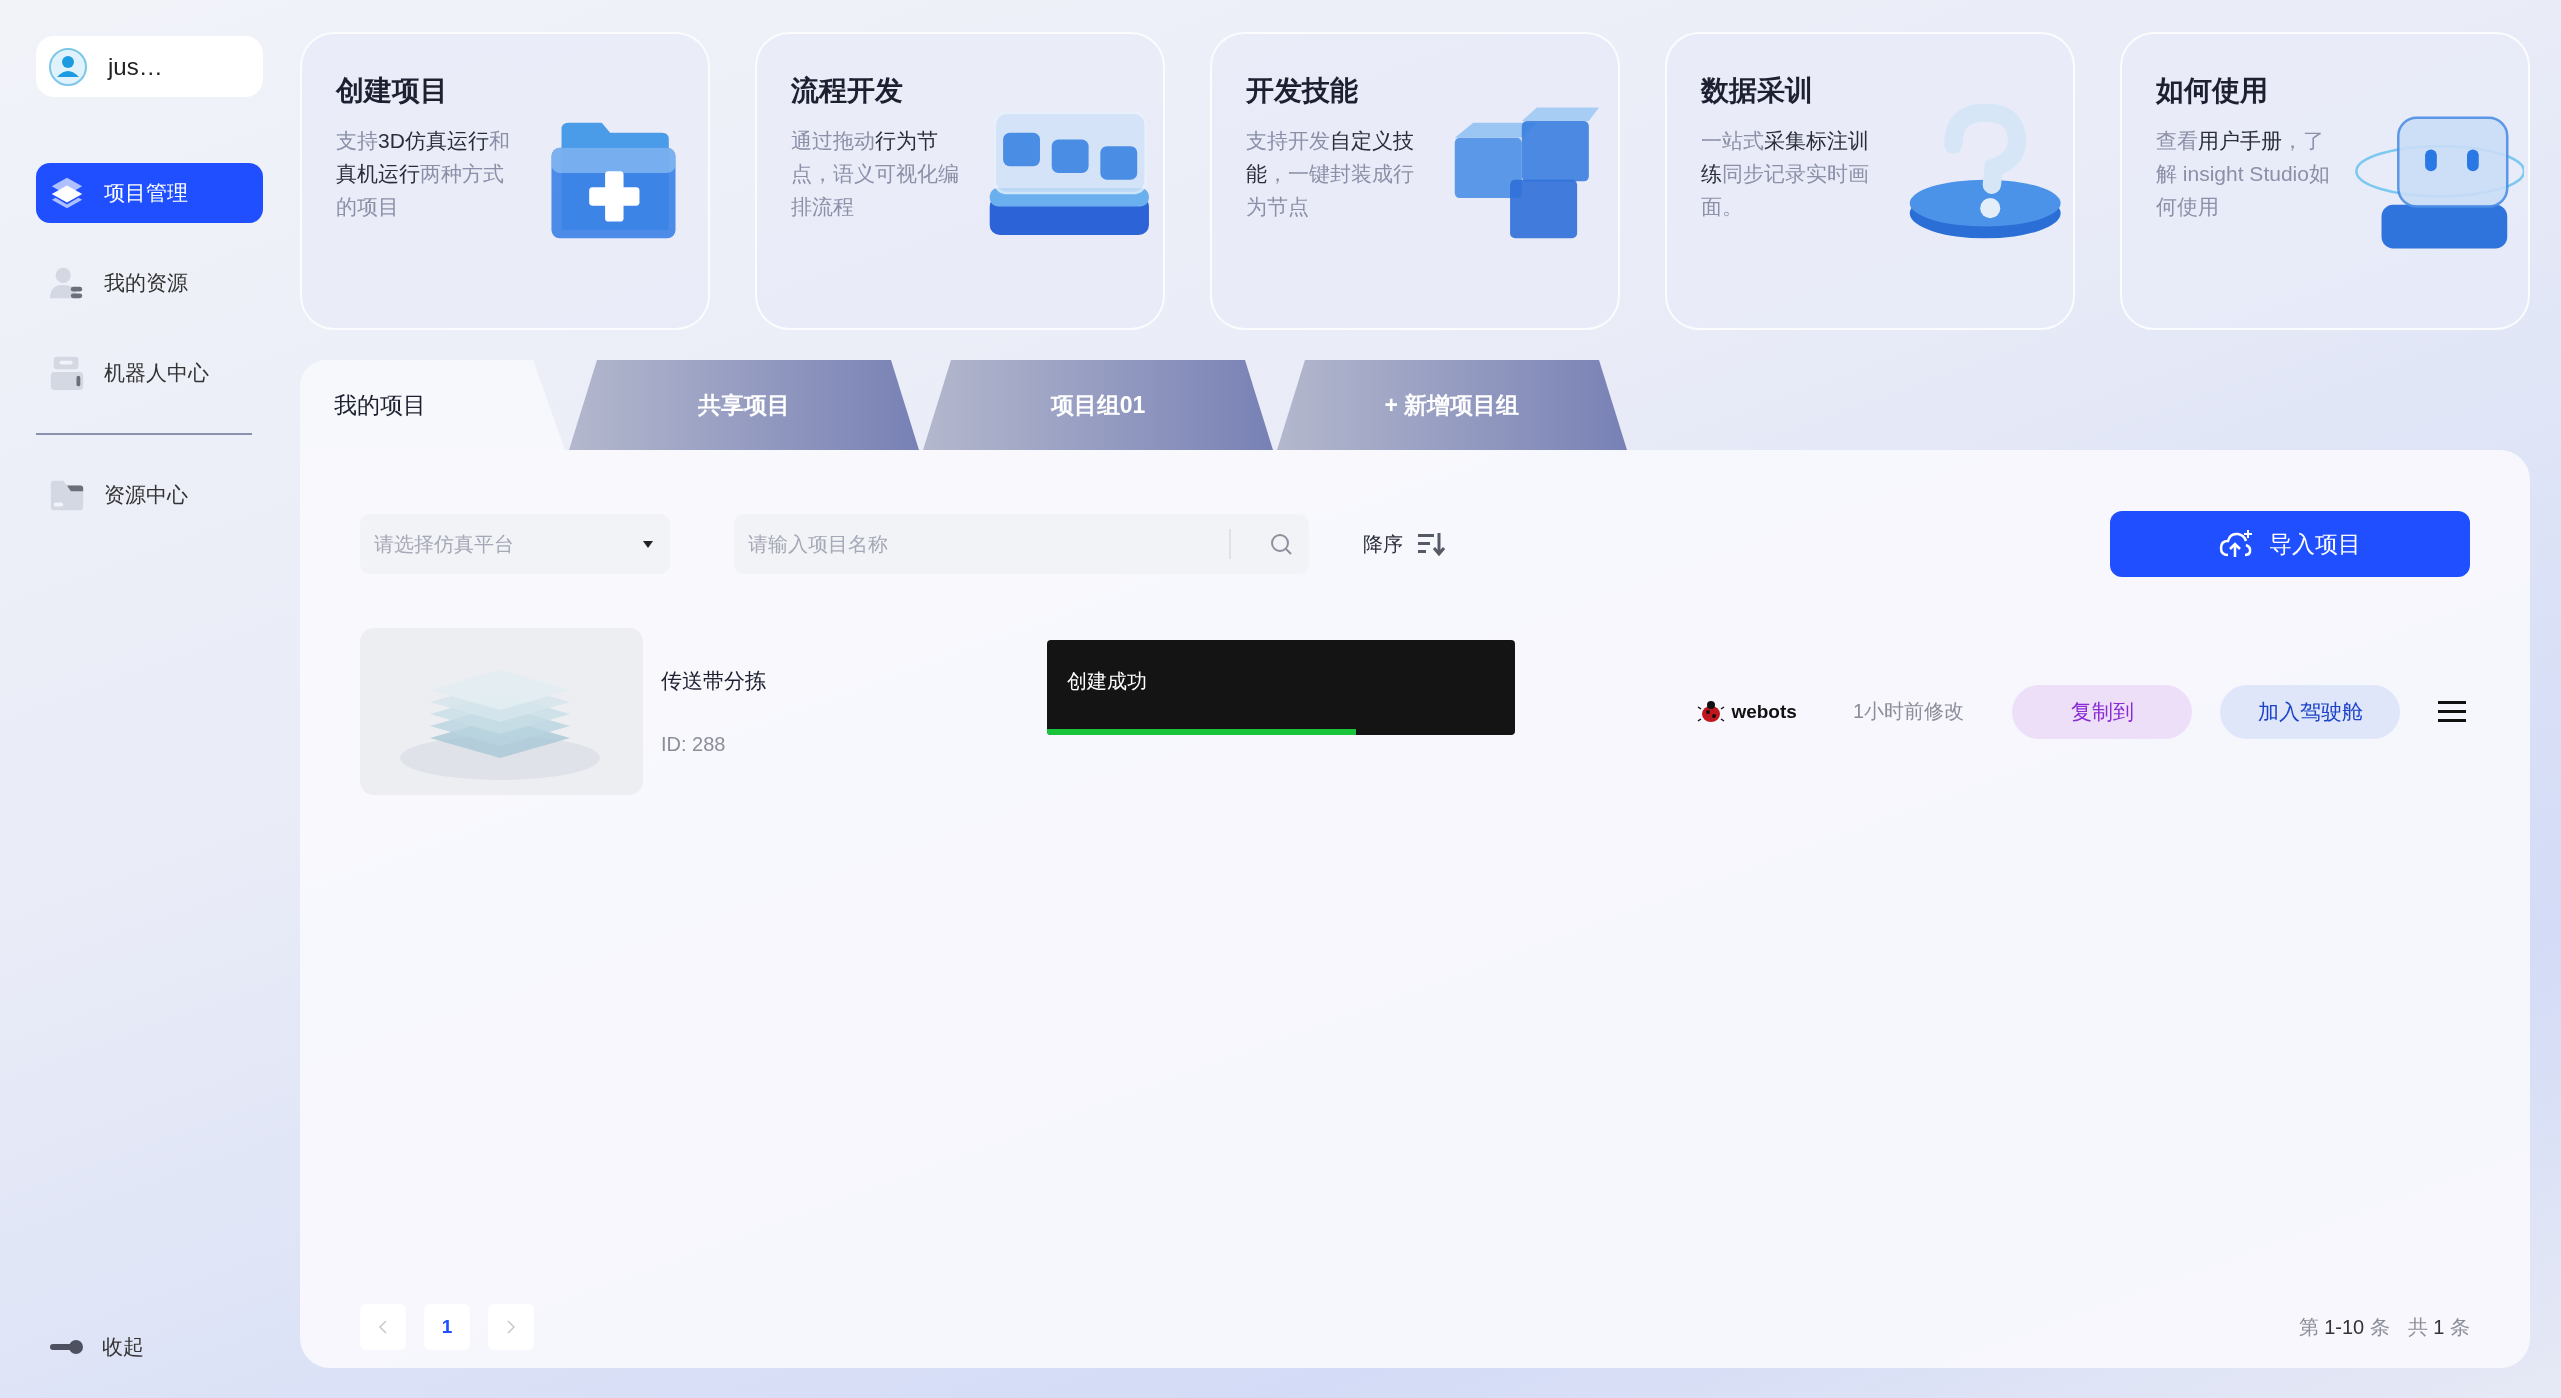 This screenshot has height=1398, width=2561. Describe the element at coordinates (875, 174) in the screenshot. I see `card-description: 通过拖动行为节 点，语义可视化编排流程` at that location.